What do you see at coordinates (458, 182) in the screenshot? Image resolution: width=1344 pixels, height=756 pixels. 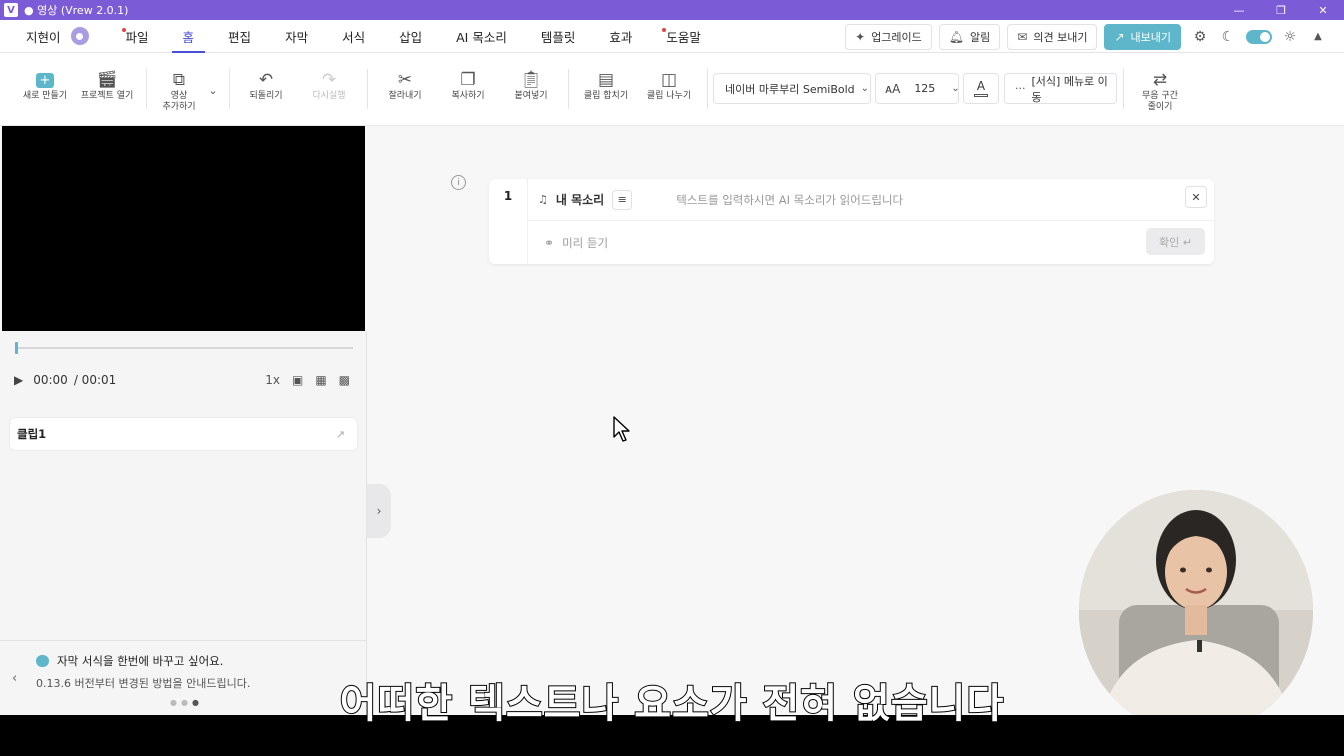 I see `info-icon: i` at bounding box center [458, 182].